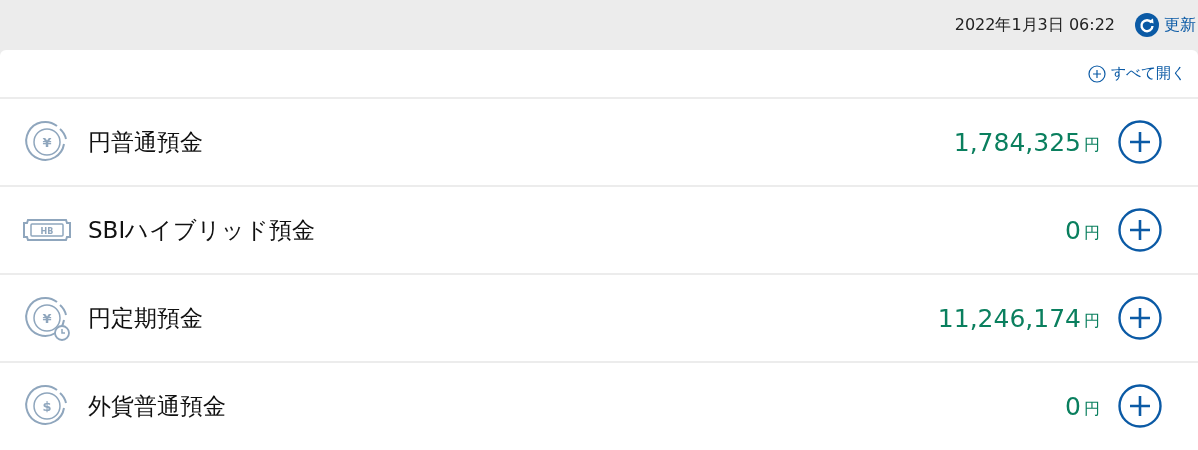  What do you see at coordinates (157, 406) in the screenshot?
I see `account-name: 外貨普通預金` at bounding box center [157, 406].